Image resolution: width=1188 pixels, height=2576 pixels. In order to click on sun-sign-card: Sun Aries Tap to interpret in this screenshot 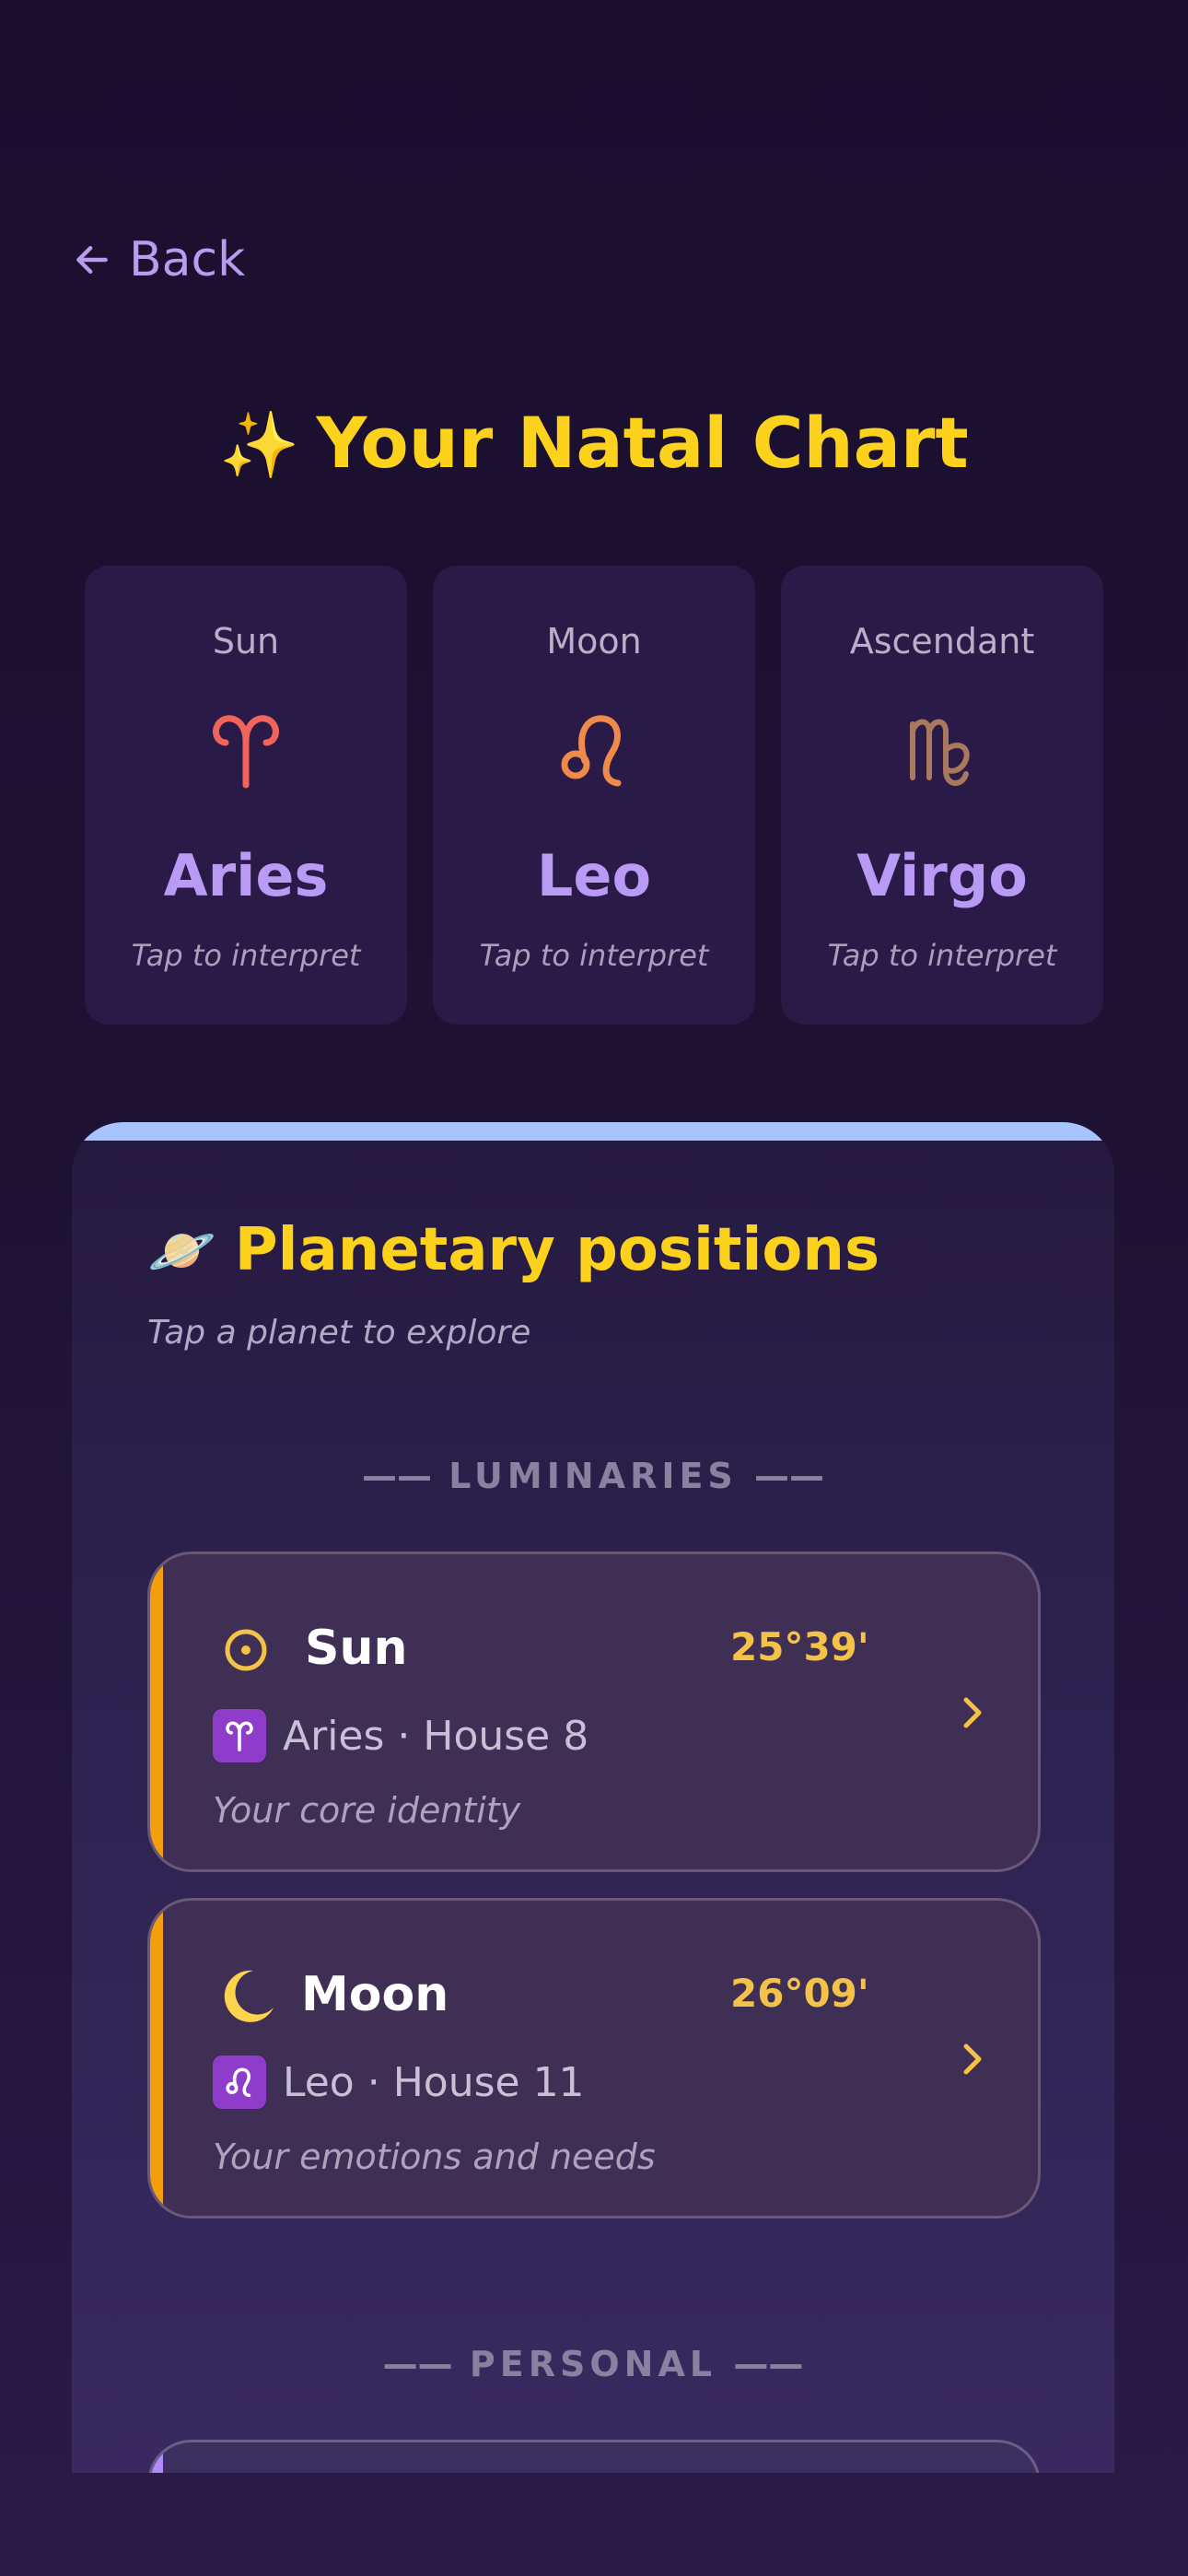, I will do `click(246, 795)`.